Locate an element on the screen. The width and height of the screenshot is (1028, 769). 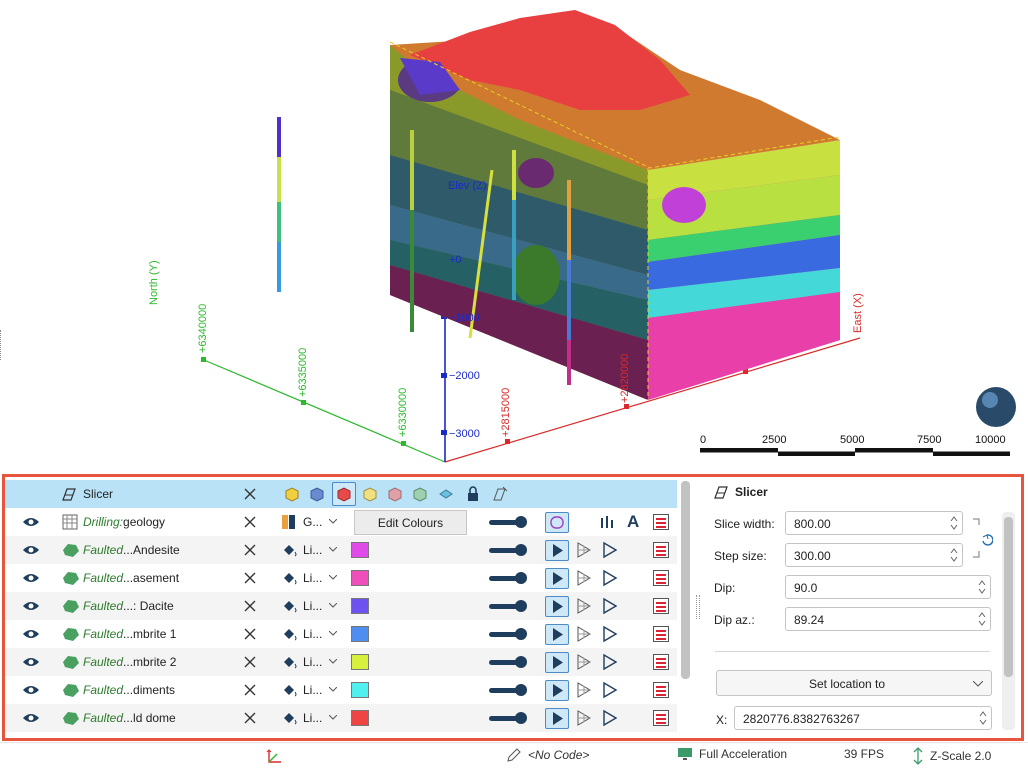
set-location-dropdown: Set location to is located at coordinates (854, 683).